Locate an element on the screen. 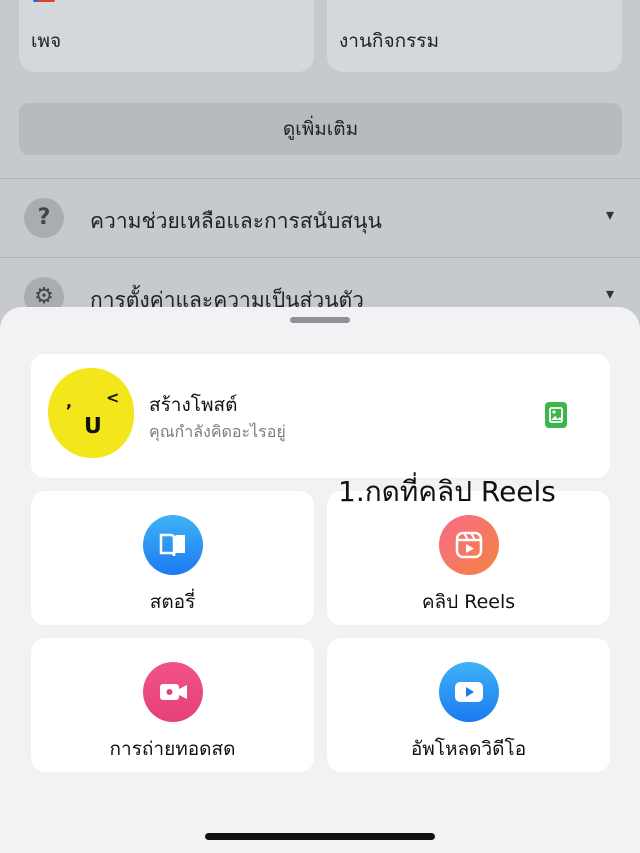  upload-video-label: อัพโหลดวิดีโอ is located at coordinates (468, 749).